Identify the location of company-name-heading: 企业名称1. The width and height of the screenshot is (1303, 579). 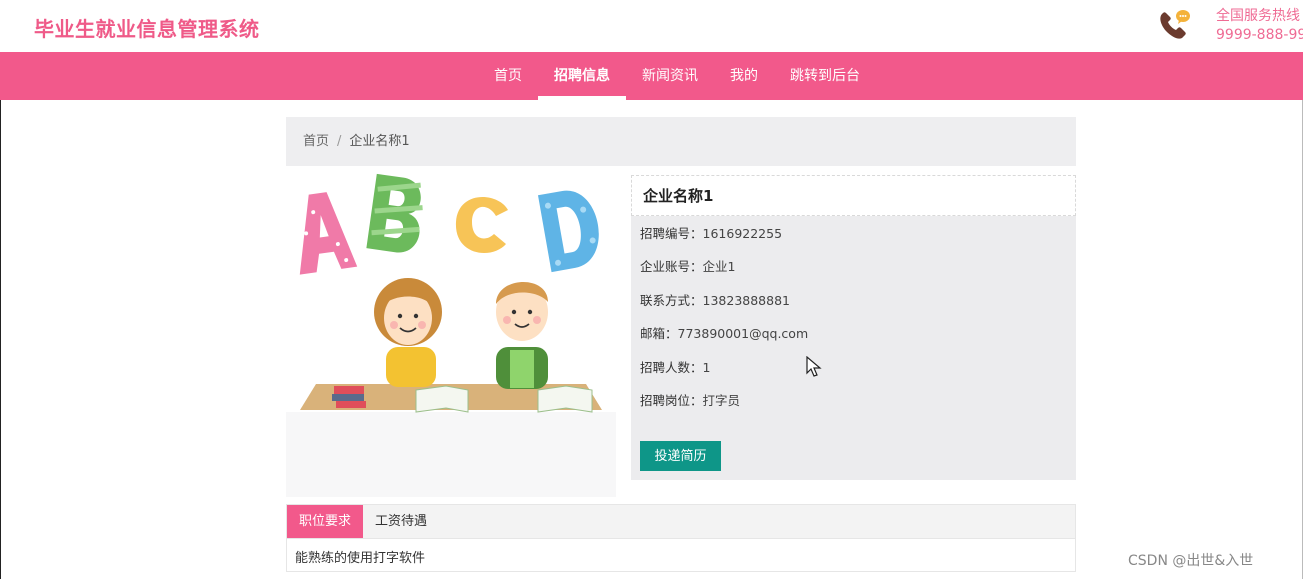
(853, 195).